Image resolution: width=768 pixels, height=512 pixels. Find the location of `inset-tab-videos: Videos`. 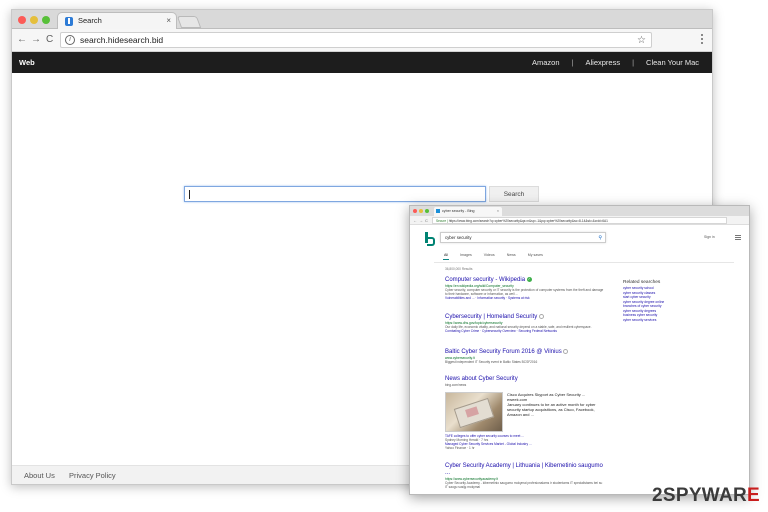

inset-tab-videos: Videos is located at coordinates (489, 255).